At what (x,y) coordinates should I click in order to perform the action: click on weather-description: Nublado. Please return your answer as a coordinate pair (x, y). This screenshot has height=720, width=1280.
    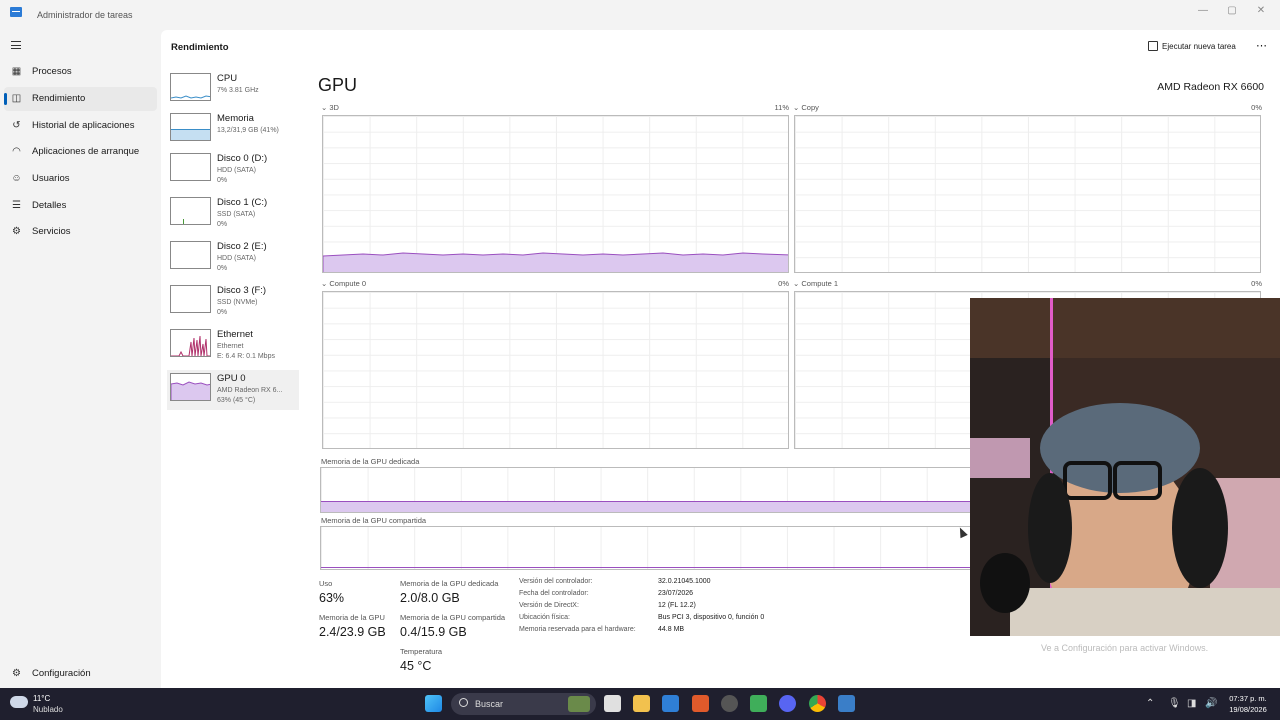
    Looking at the image, I should click on (48, 709).